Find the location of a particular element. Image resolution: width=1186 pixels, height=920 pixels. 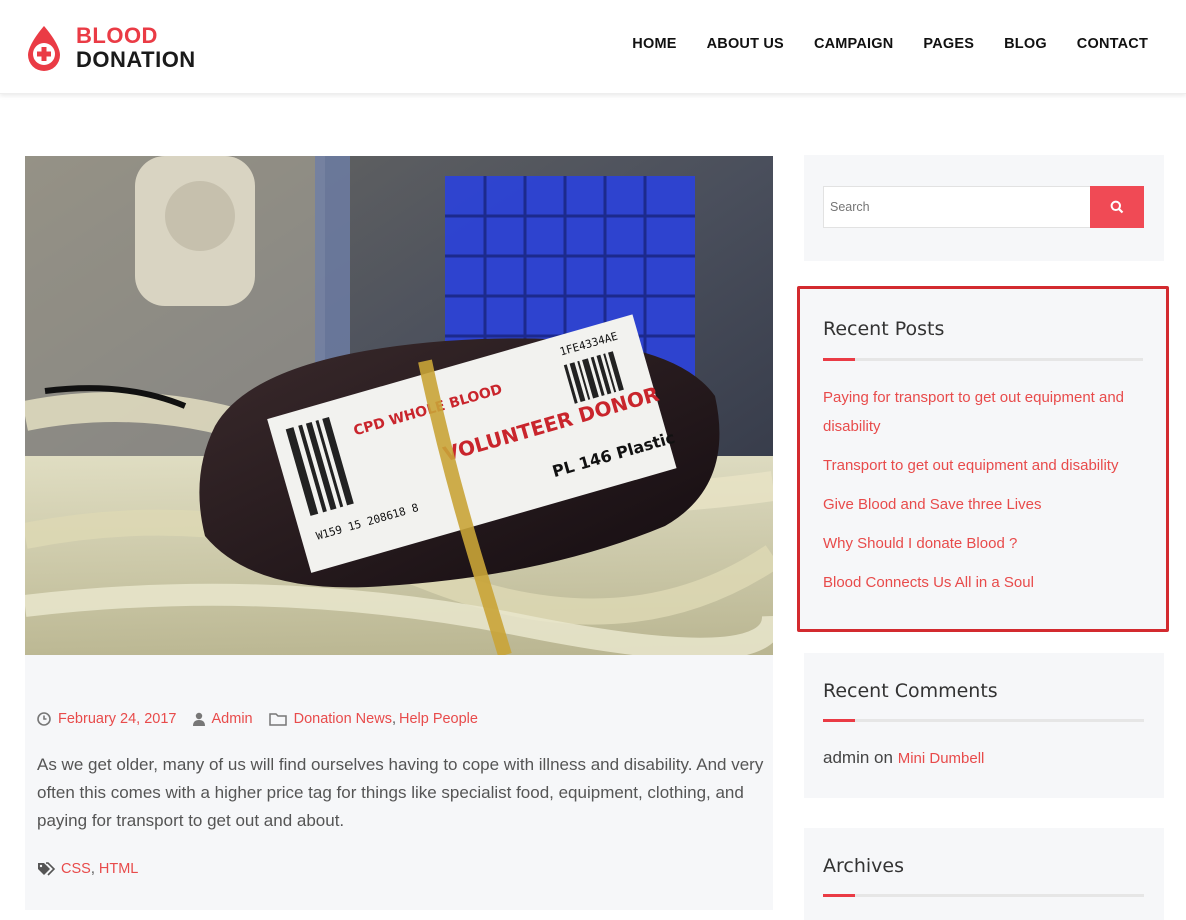

search-input is located at coordinates (957, 207).